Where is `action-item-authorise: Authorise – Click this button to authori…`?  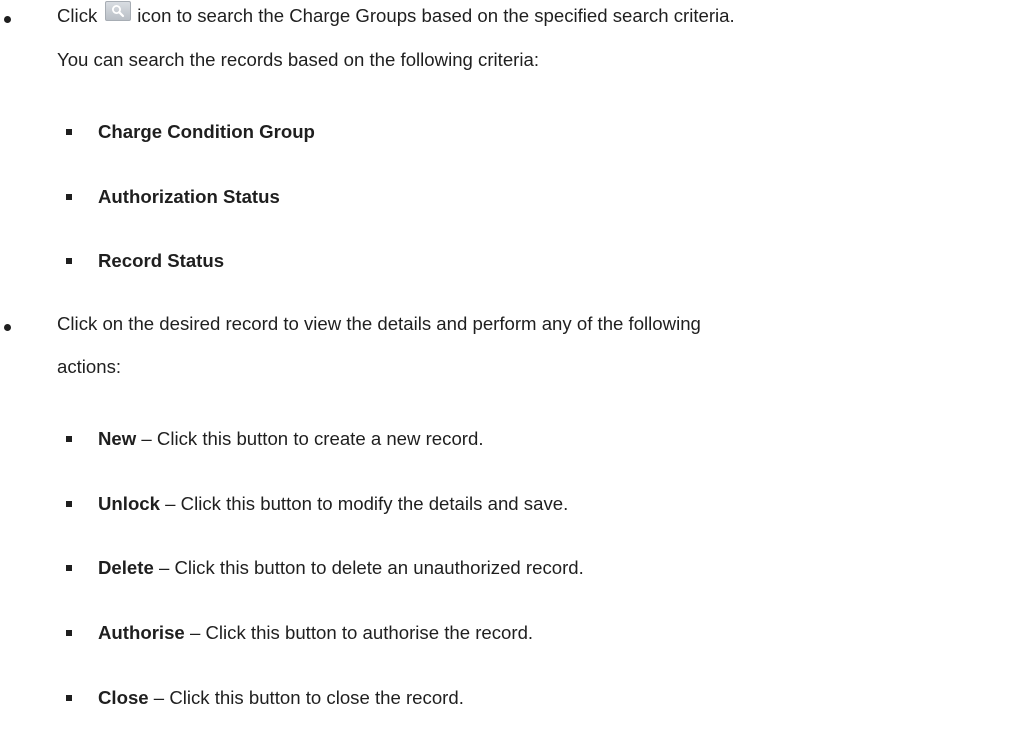
action-item-authorise: Authorise – Click this button to authori… is located at coordinates (506, 633).